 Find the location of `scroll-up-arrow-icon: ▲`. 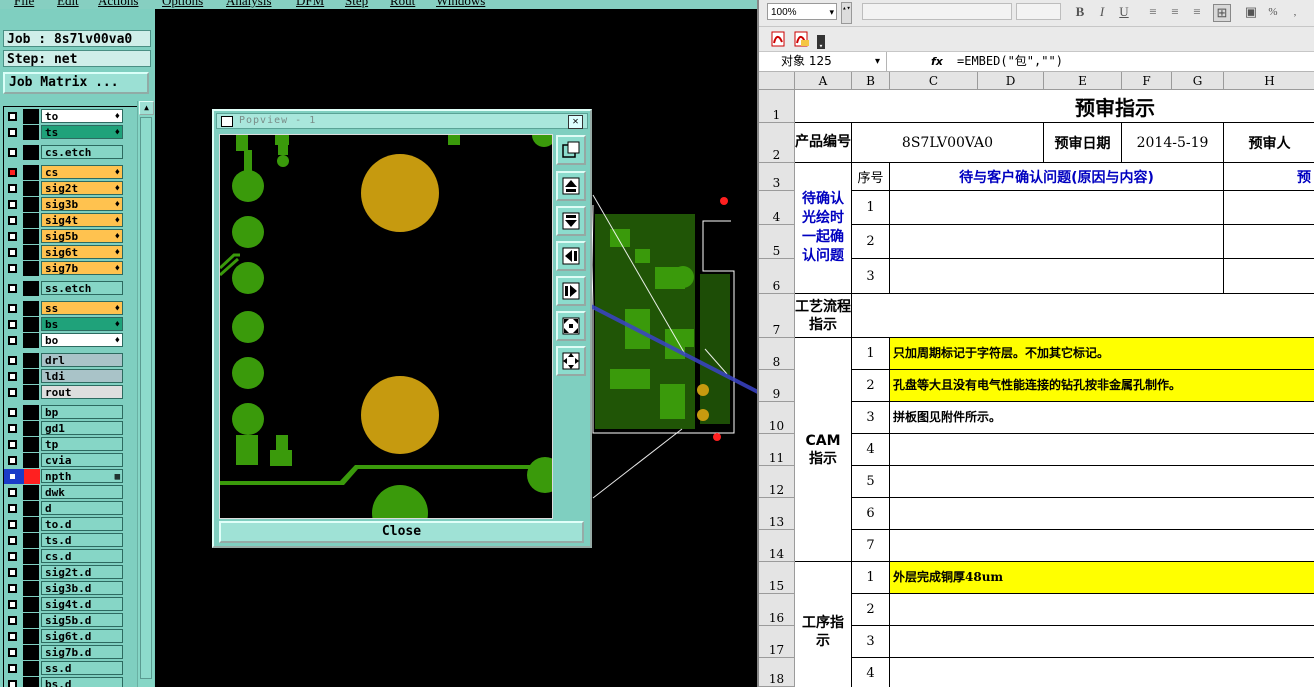

scroll-up-arrow-icon: ▲ is located at coordinates (146, 108).